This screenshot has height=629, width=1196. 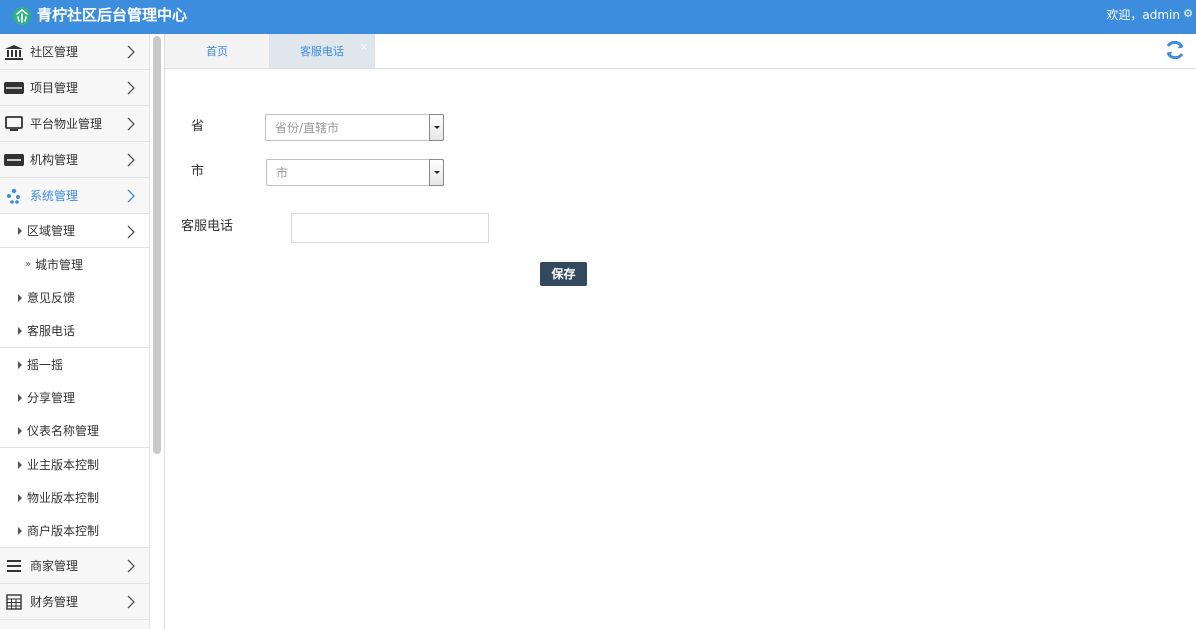 I want to click on province-label: 省, so click(x=198, y=126).